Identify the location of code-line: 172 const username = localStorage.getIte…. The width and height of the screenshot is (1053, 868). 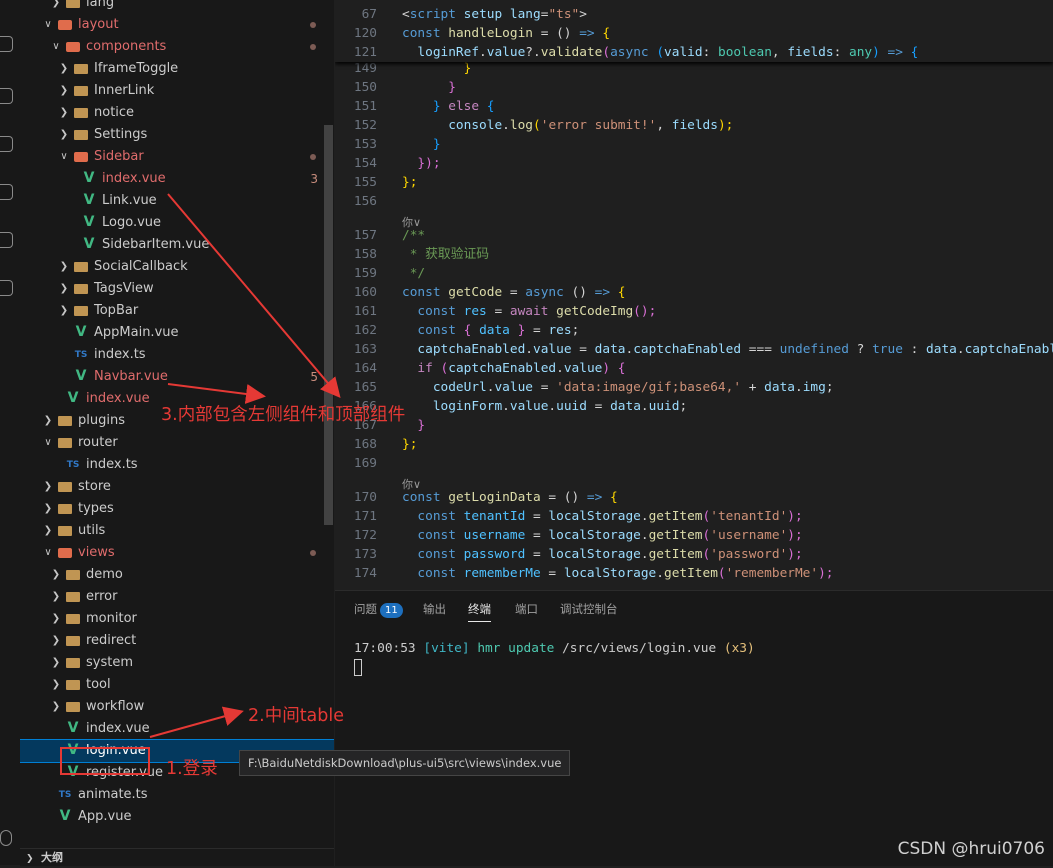
(694, 535).